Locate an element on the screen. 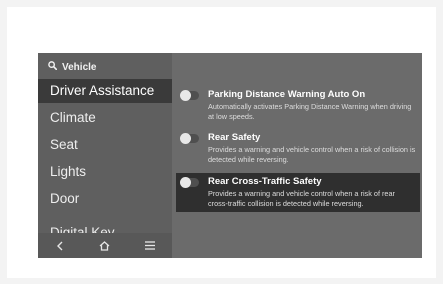 Image resolution: width=443 pixels, height=284 pixels. bottom-bar is located at coordinates (105, 245).